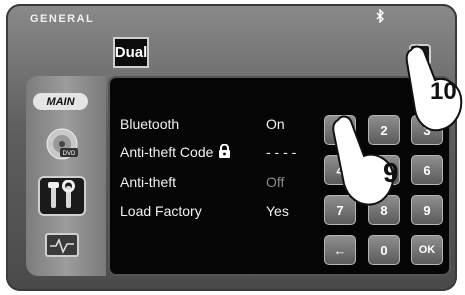  I want to click on keypad-key-ok: OK, so click(427, 250).